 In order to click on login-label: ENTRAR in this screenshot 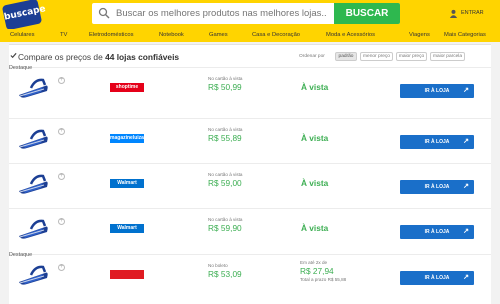, I will do `click(472, 13)`.